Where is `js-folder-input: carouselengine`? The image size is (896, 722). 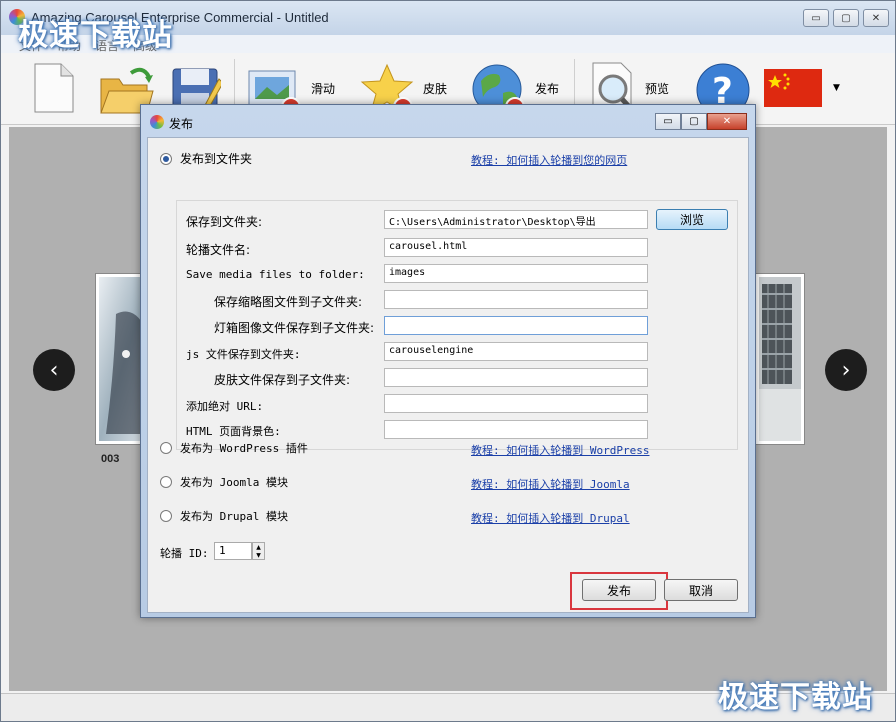 js-folder-input: carouselengine is located at coordinates (516, 351).